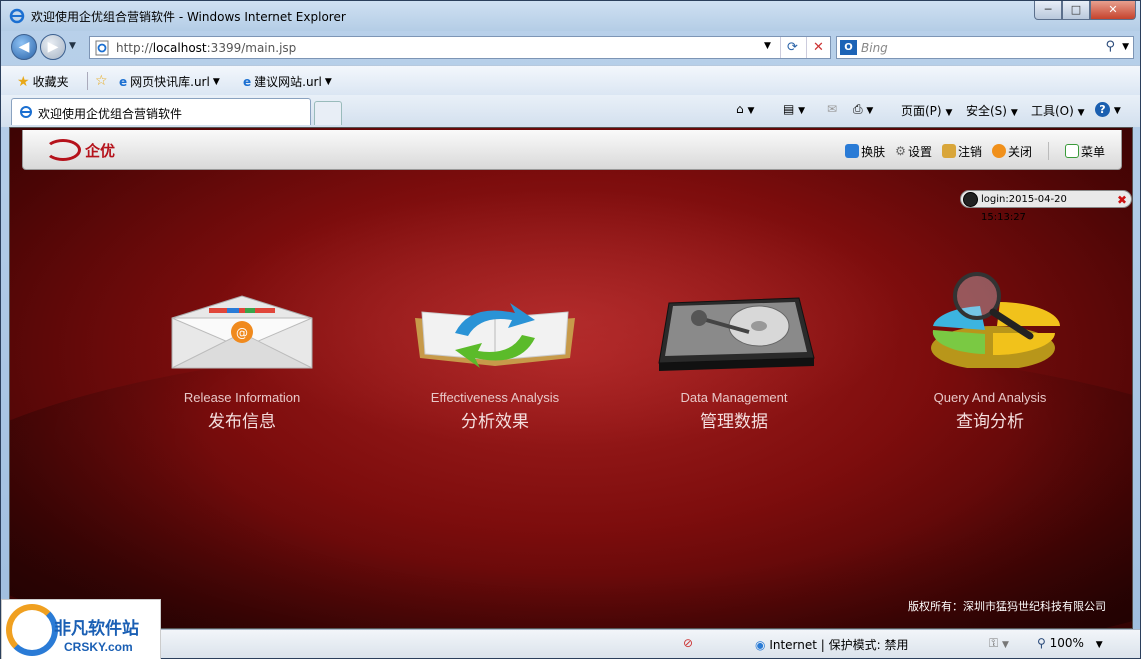  What do you see at coordinates (17, 16) in the screenshot?
I see `ie-logo-icon` at bounding box center [17, 16].